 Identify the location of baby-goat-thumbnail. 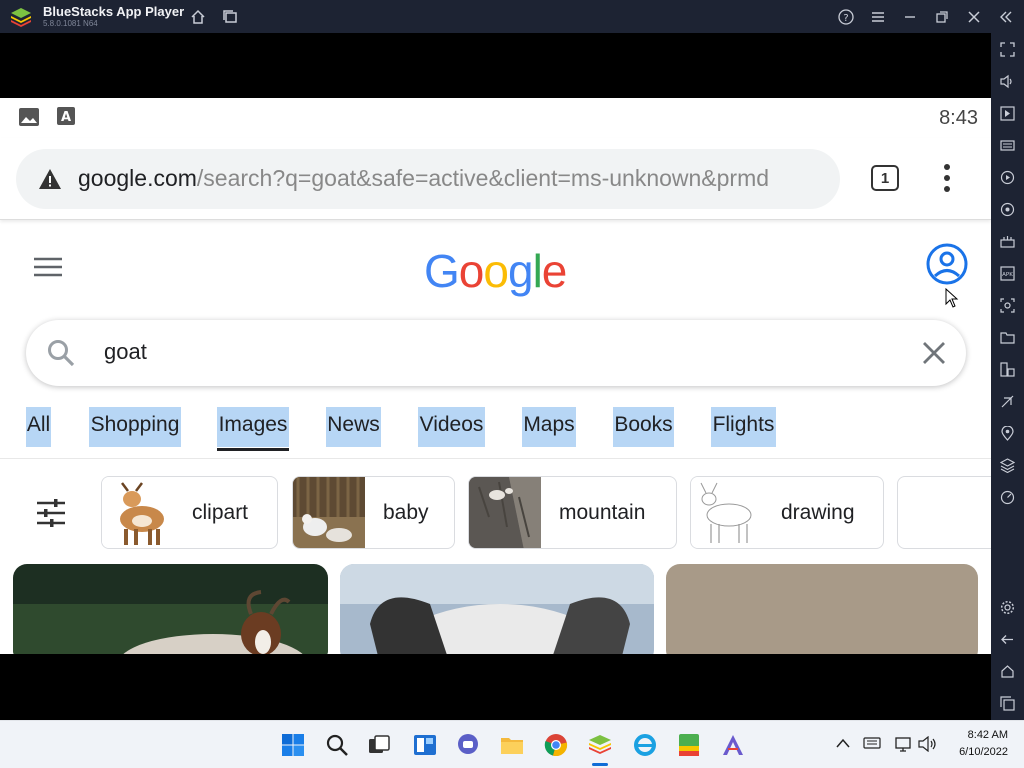
(329, 512).